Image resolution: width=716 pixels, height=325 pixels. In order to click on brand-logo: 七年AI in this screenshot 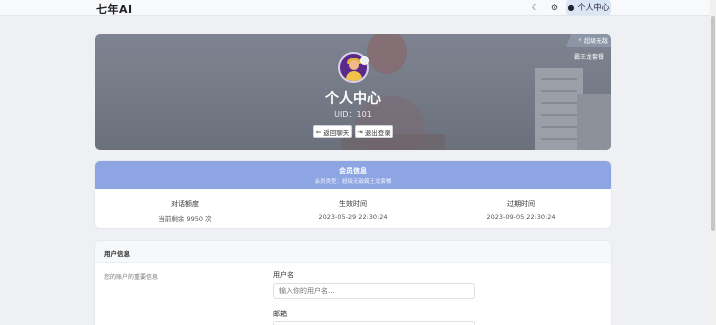, I will do `click(114, 9)`.